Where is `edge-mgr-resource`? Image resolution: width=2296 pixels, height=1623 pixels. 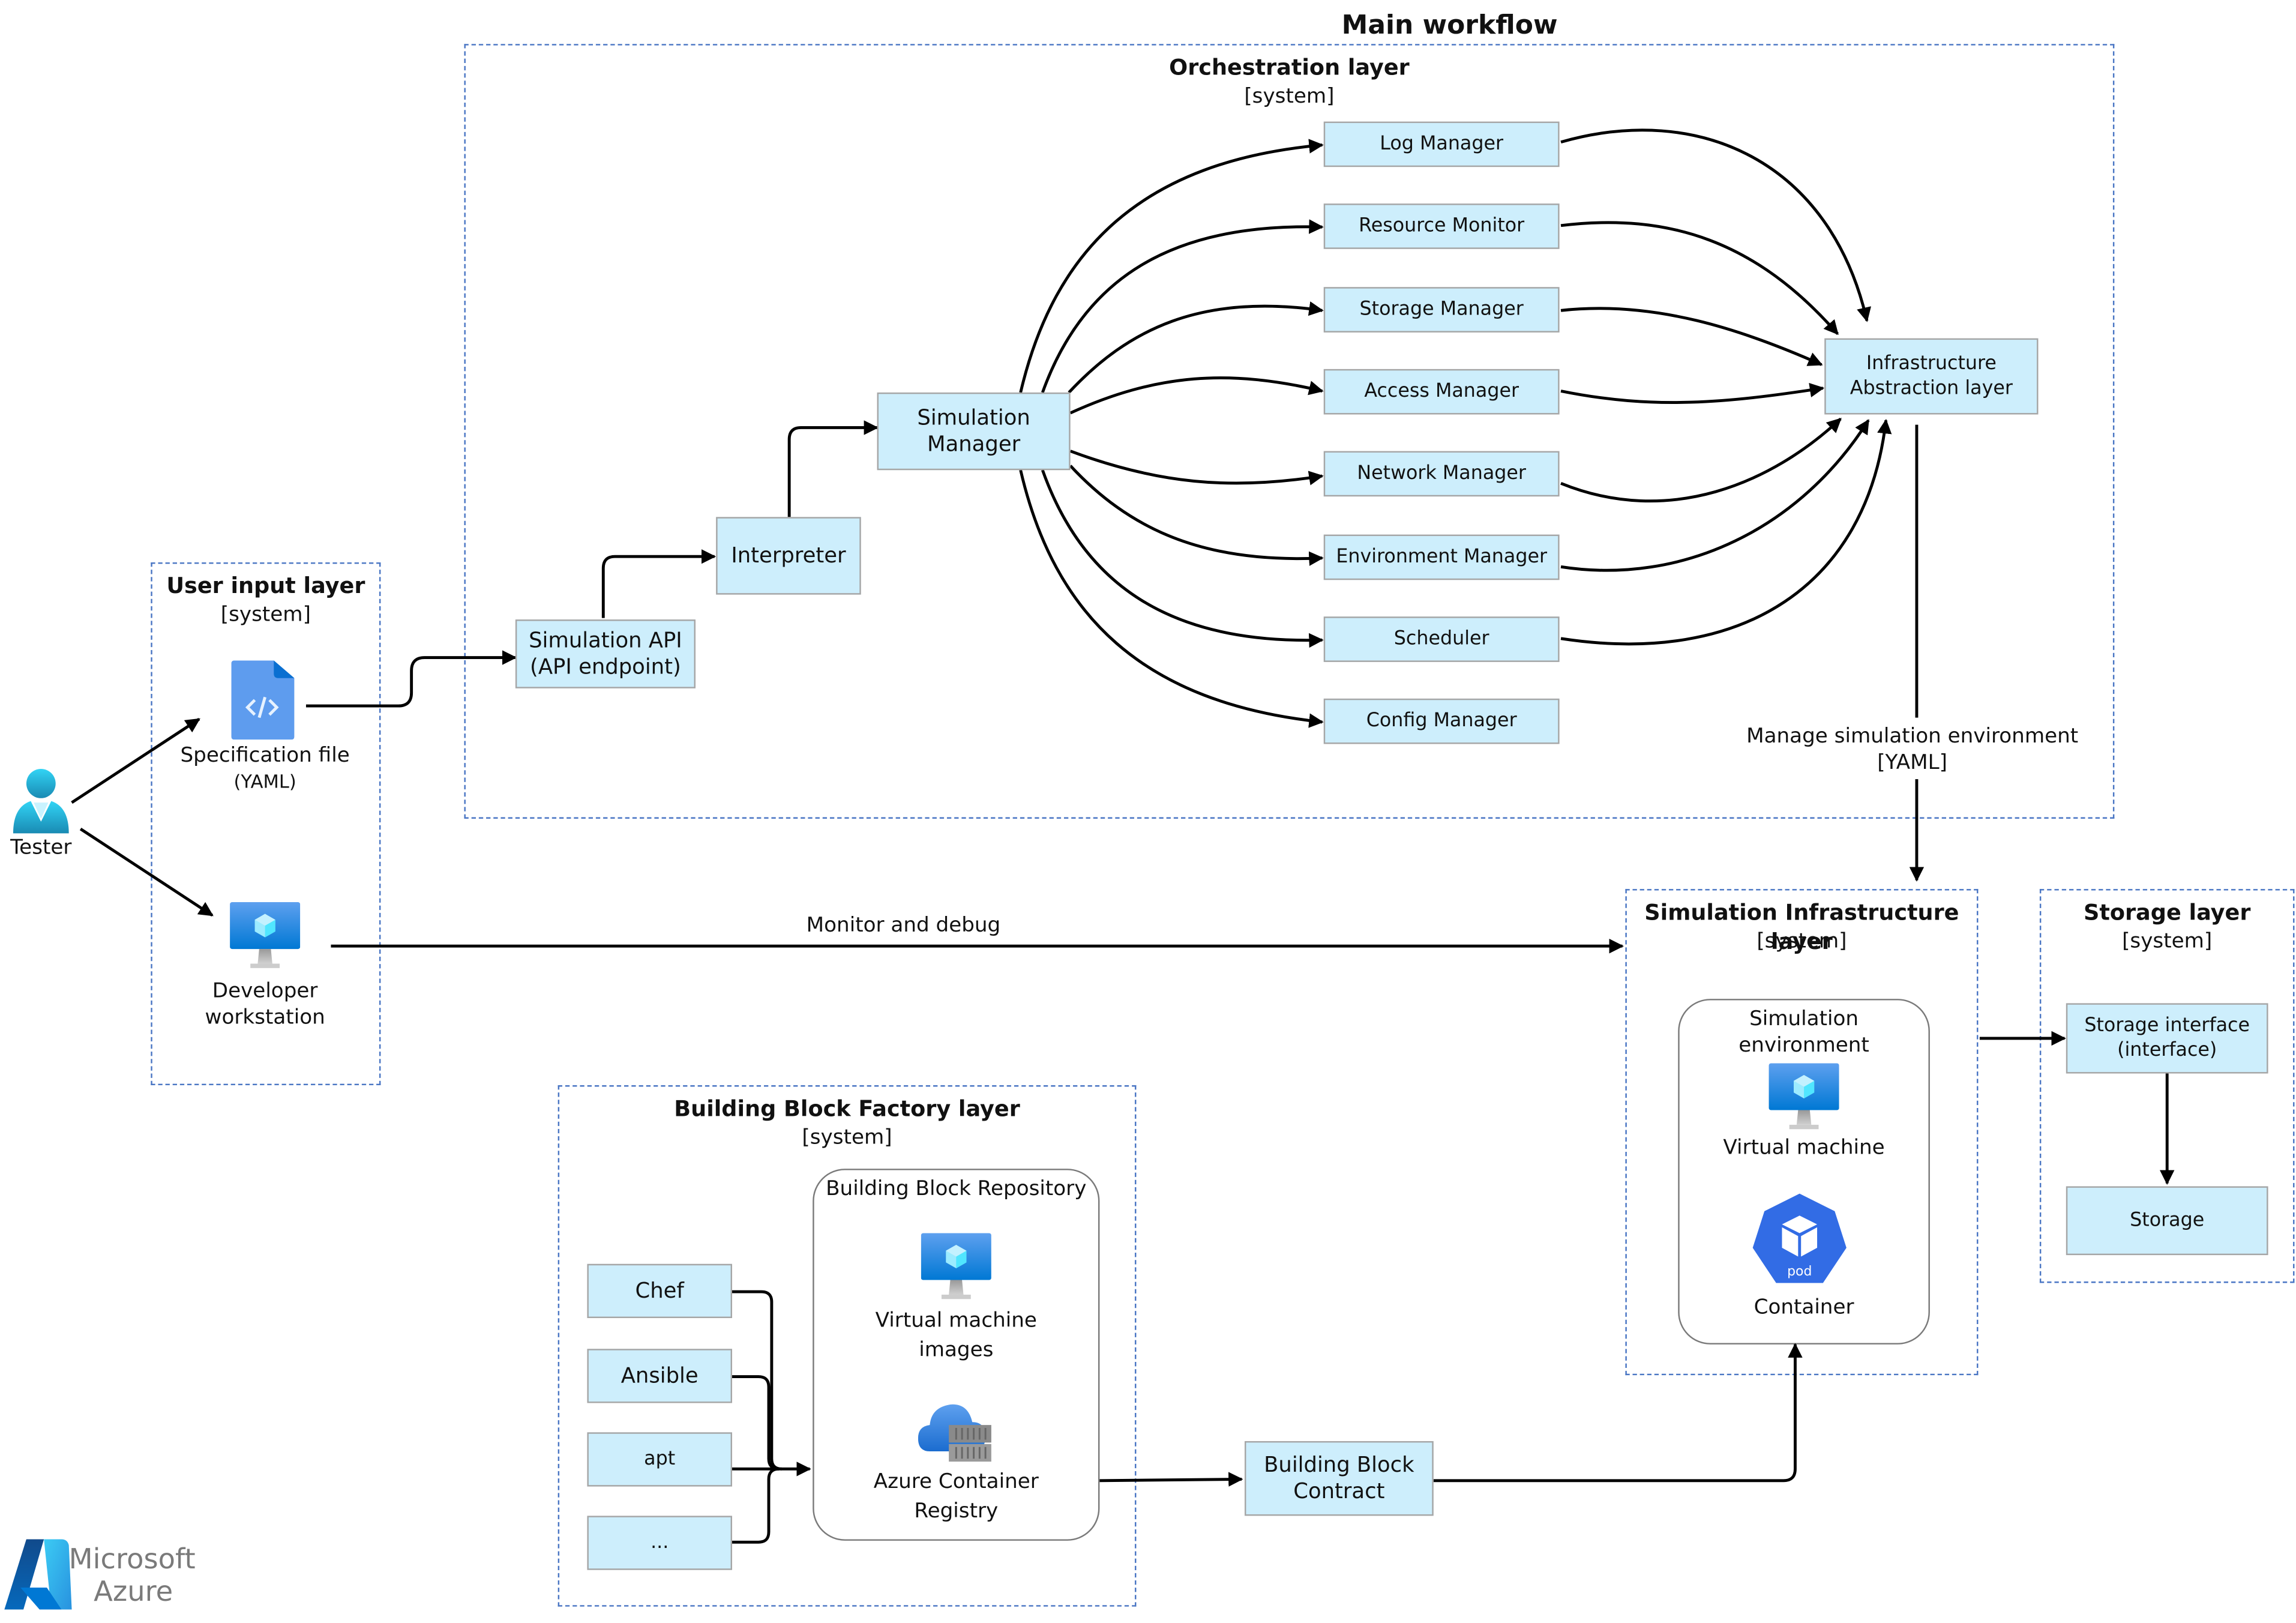 edge-mgr-resource is located at coordinates (1182, 306).